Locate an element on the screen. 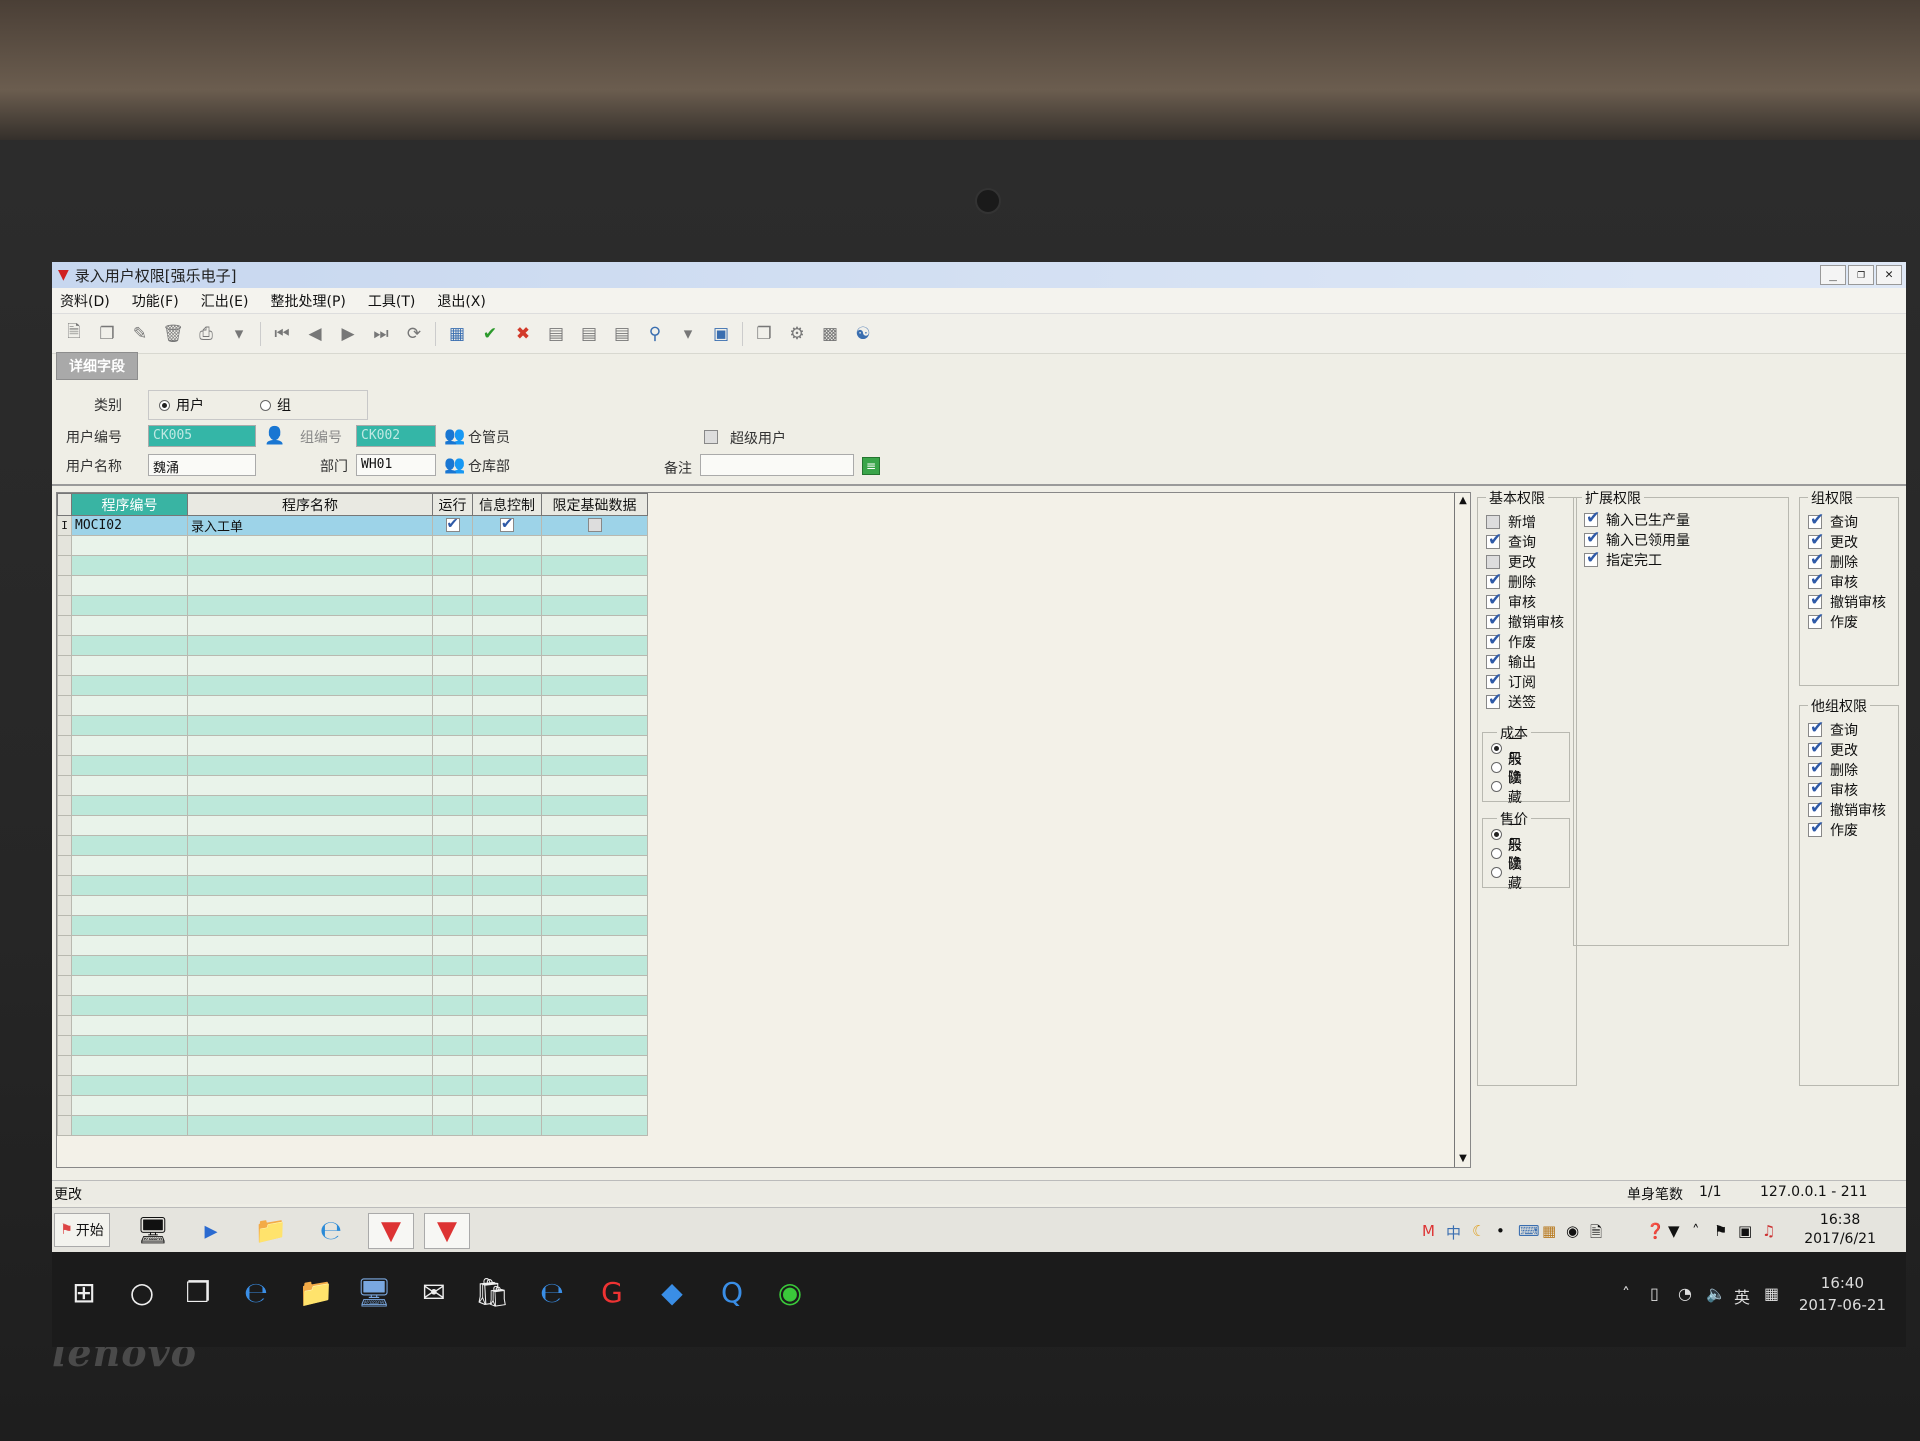 This screenshot has width=1920, height=1441. col-program-code: 程序编号 is located at coordinates (129, 504).